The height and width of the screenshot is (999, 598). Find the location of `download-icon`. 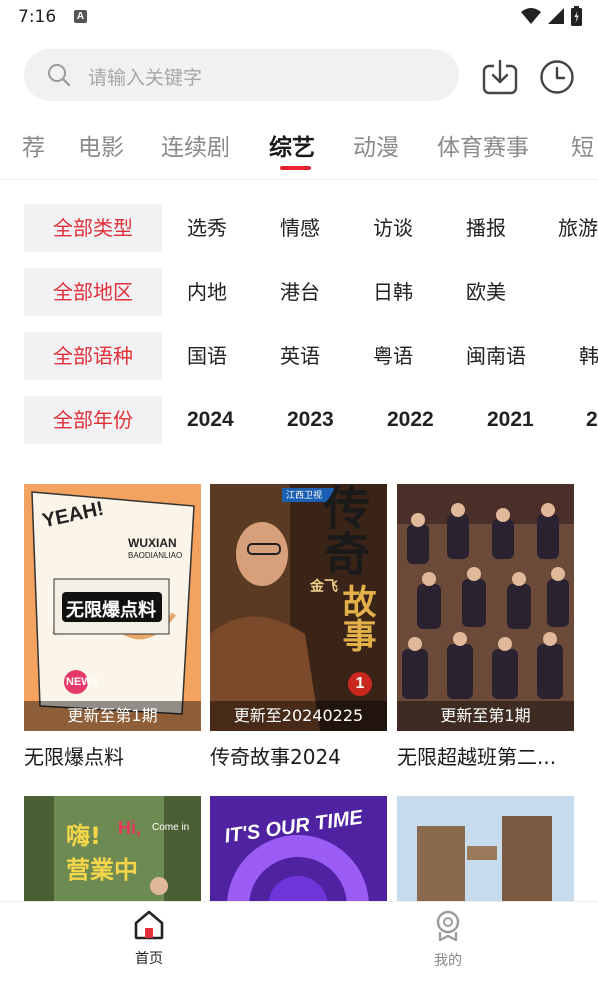

download-icon is located at coordinates (500, 77).